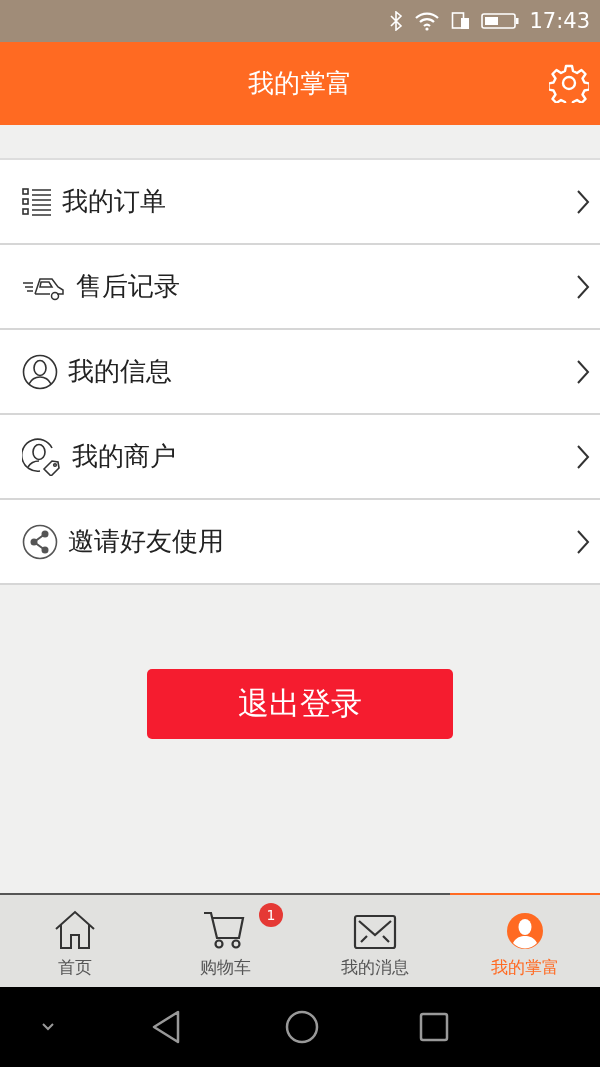 The image size is (600, 1067). What do you see at coordinates (128, 286) in the screenshot?
I see `menu-label: 售后记录` at bounding box center [128, 286].